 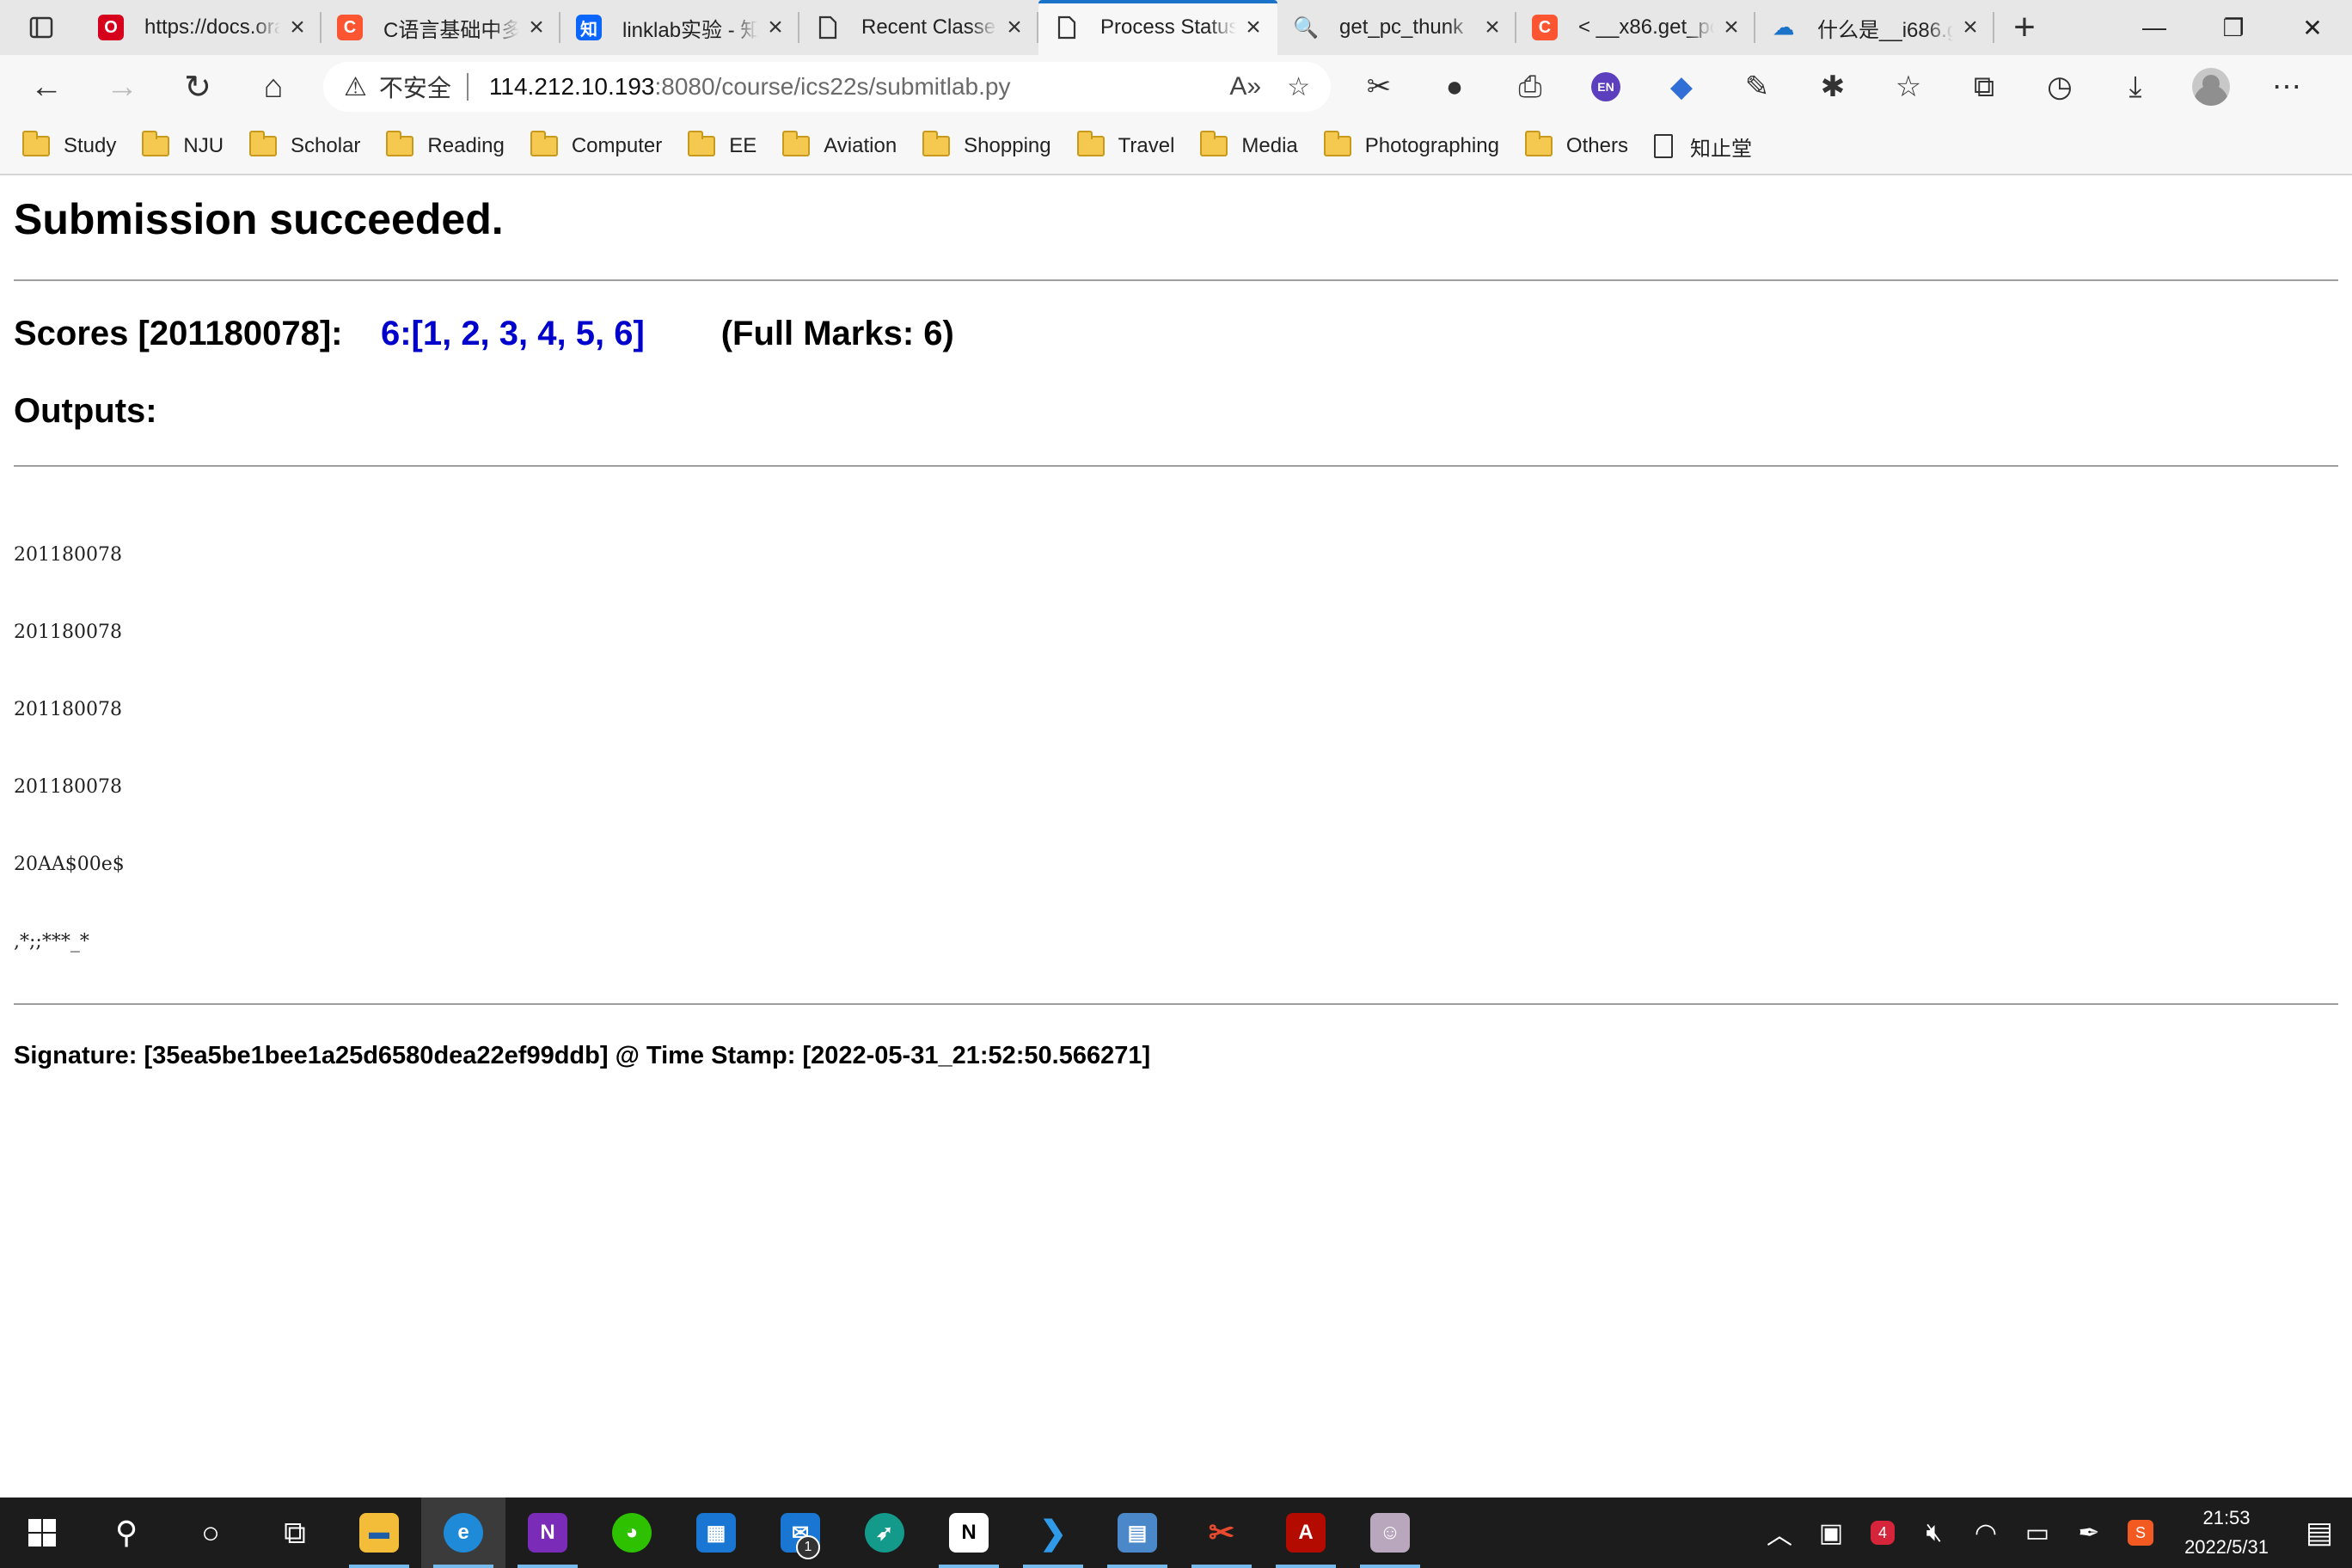 What do you see at coordinates (679, 27) in the screenshot?
I see `browser-tab: 知 linklab实验 - 知乎×` at bounding box center [679, 27].